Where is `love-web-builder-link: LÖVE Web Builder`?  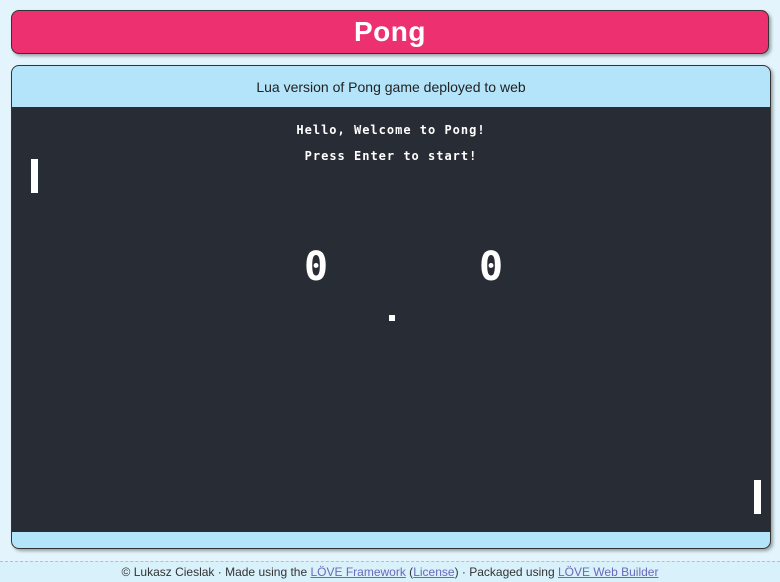
love-web-builder-link: LÖVE Web Builder is located at coordinates (608, 572).